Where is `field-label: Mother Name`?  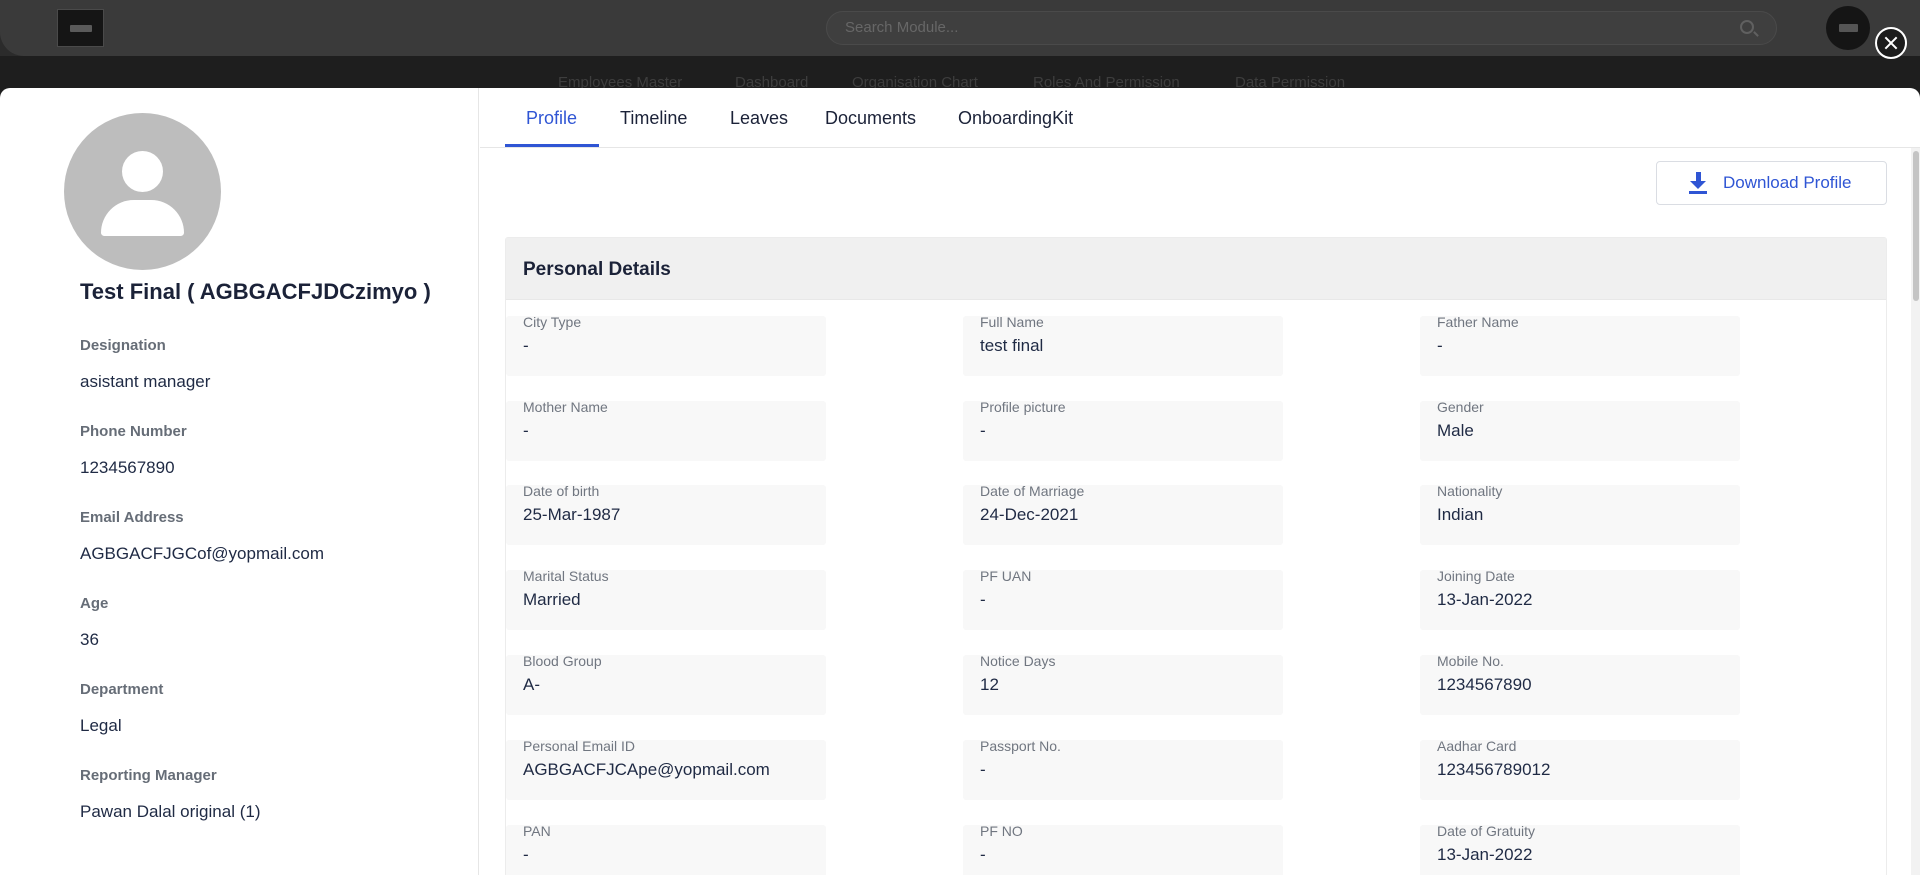
field-label: Mother Name is located at coordinates (565, 407).